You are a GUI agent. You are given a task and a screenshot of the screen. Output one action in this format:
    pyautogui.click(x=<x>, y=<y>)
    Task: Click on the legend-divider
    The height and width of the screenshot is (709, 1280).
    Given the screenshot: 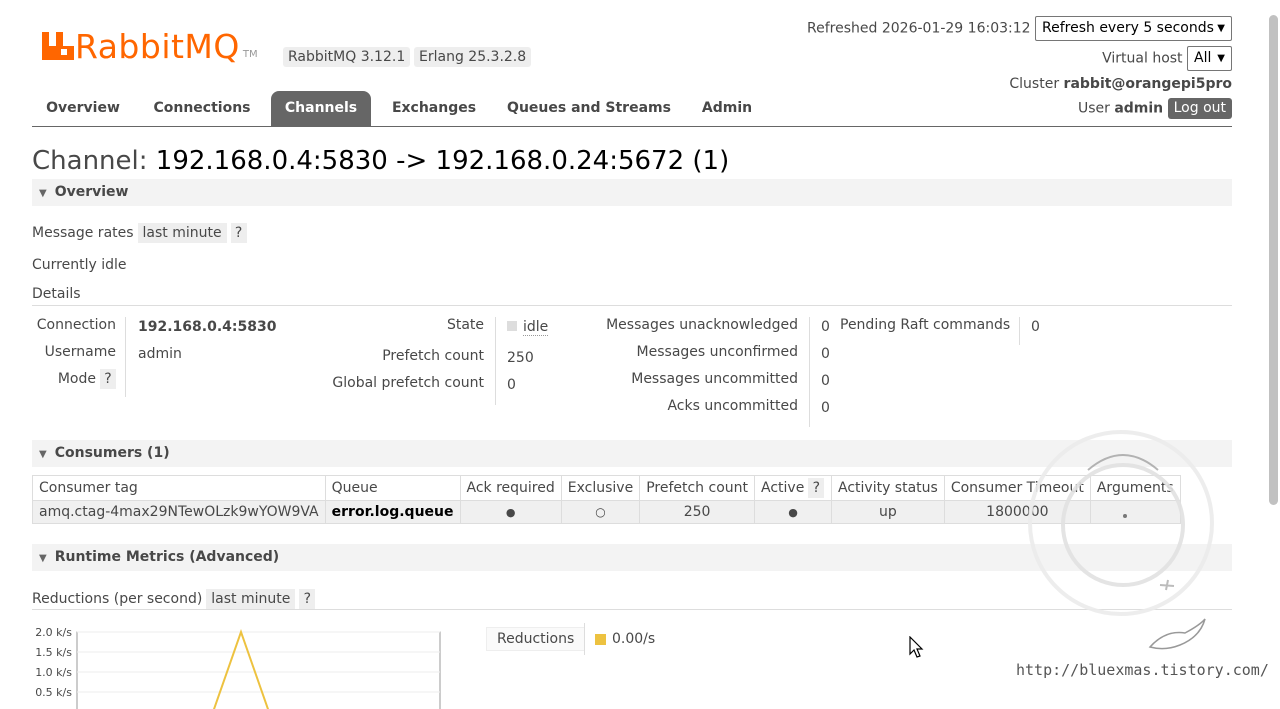 What is the action you would take?
    pyautogui.click(x=584, y=639)
    